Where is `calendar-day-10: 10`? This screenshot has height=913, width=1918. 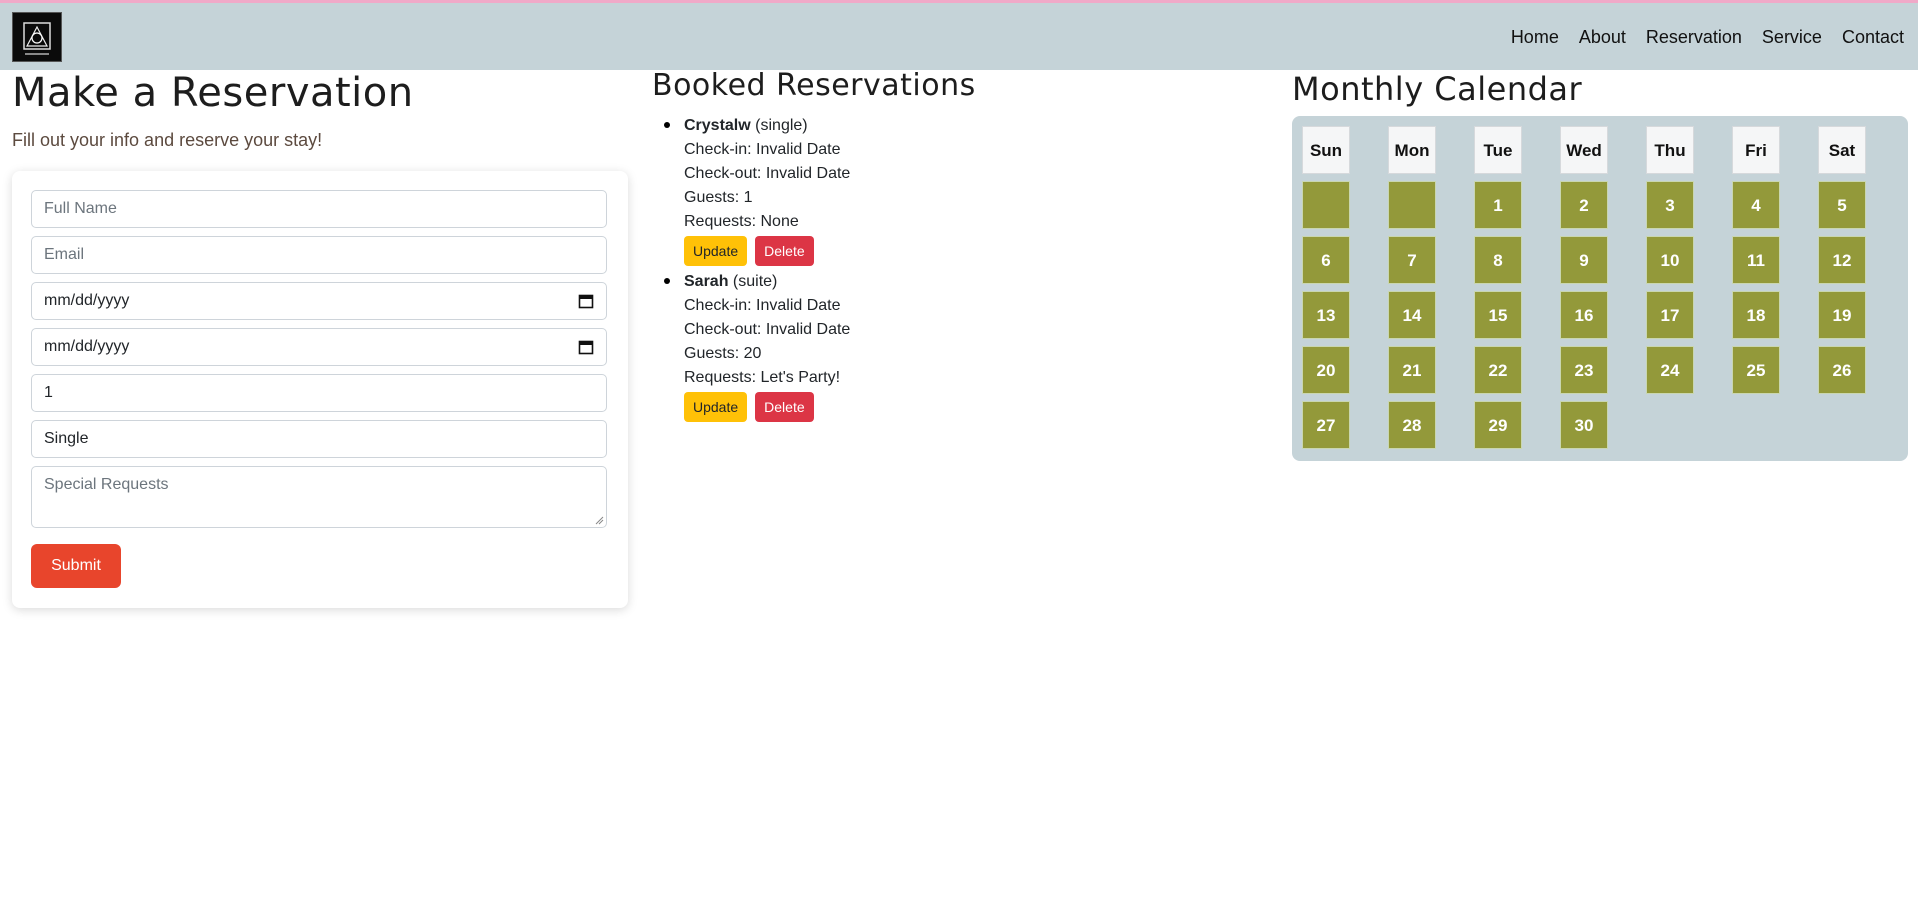
calendar-day-10: 10 is located at coordinates (1670, 260).